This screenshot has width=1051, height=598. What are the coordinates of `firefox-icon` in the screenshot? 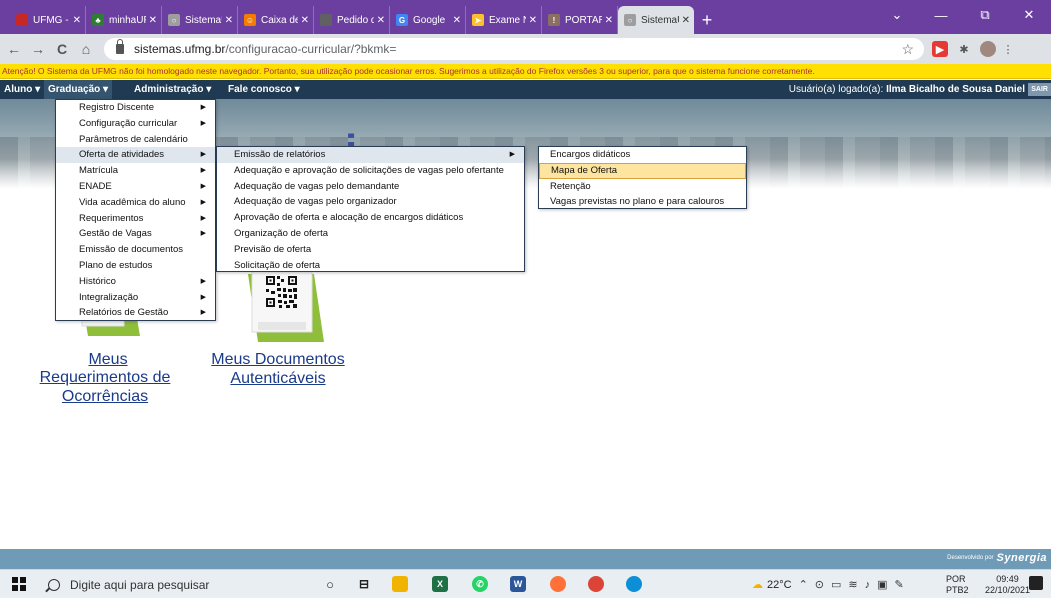 It's located at (558, 584).